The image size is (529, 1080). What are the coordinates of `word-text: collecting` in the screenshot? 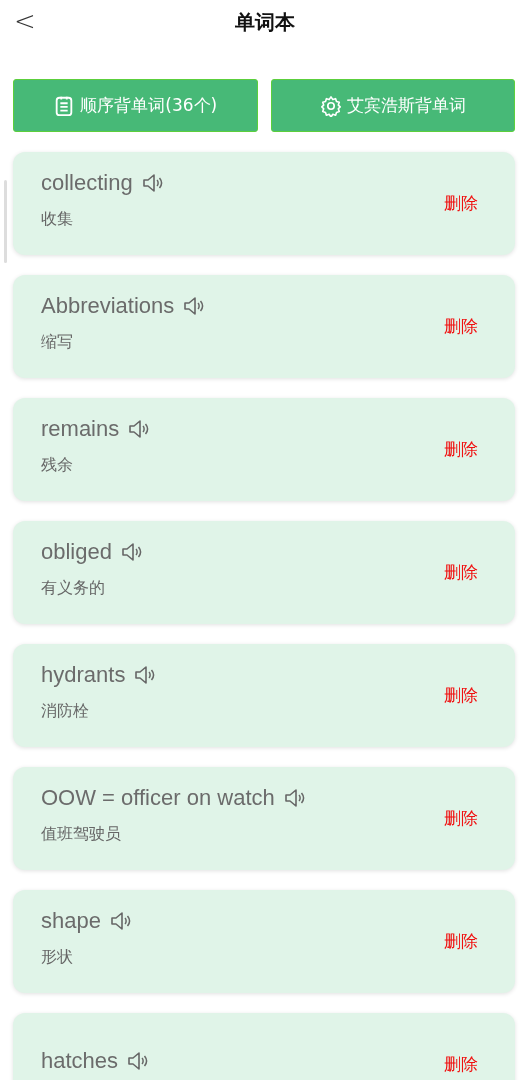 It's located at (87, 182).